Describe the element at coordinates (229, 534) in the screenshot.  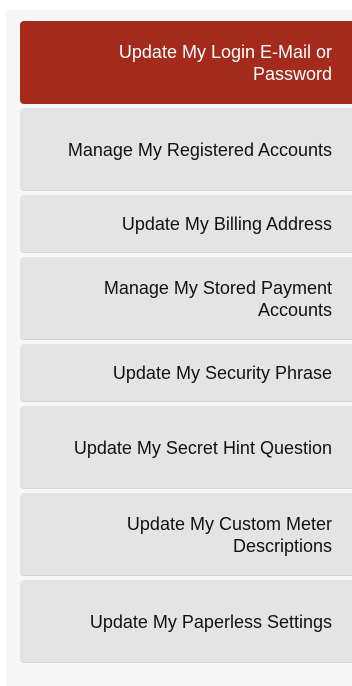
I see `sidebar-item-label: Update My Custom Meter Descriptions` at that location.